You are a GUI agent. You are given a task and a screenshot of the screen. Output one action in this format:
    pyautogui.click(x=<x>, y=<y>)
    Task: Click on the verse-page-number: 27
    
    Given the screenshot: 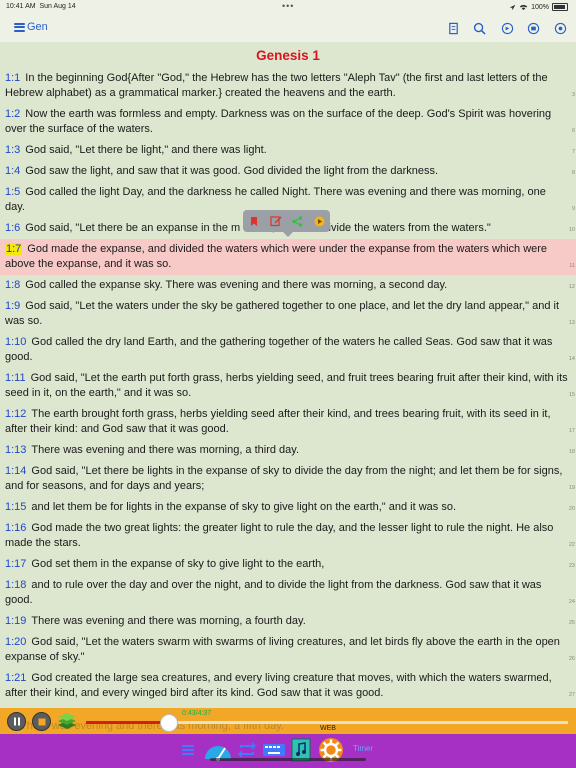 What is the action you would take?
    pyautogui.click(x=571, y=695)
    